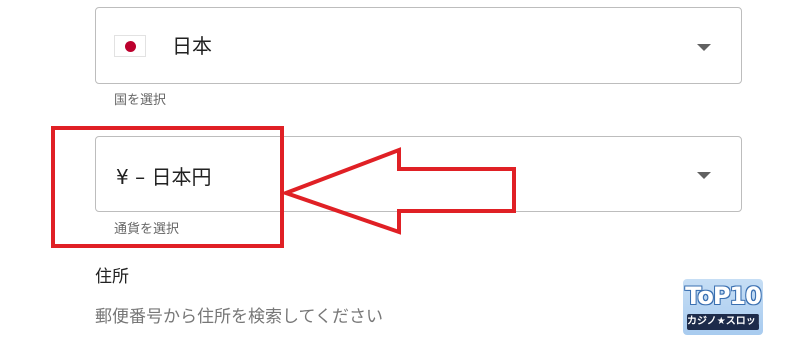 The height and width of the screenshot is (359, 800). Describe the element at coordinates (167, 187) in the screenshot. I see `annotation-highlight-box` at that location.